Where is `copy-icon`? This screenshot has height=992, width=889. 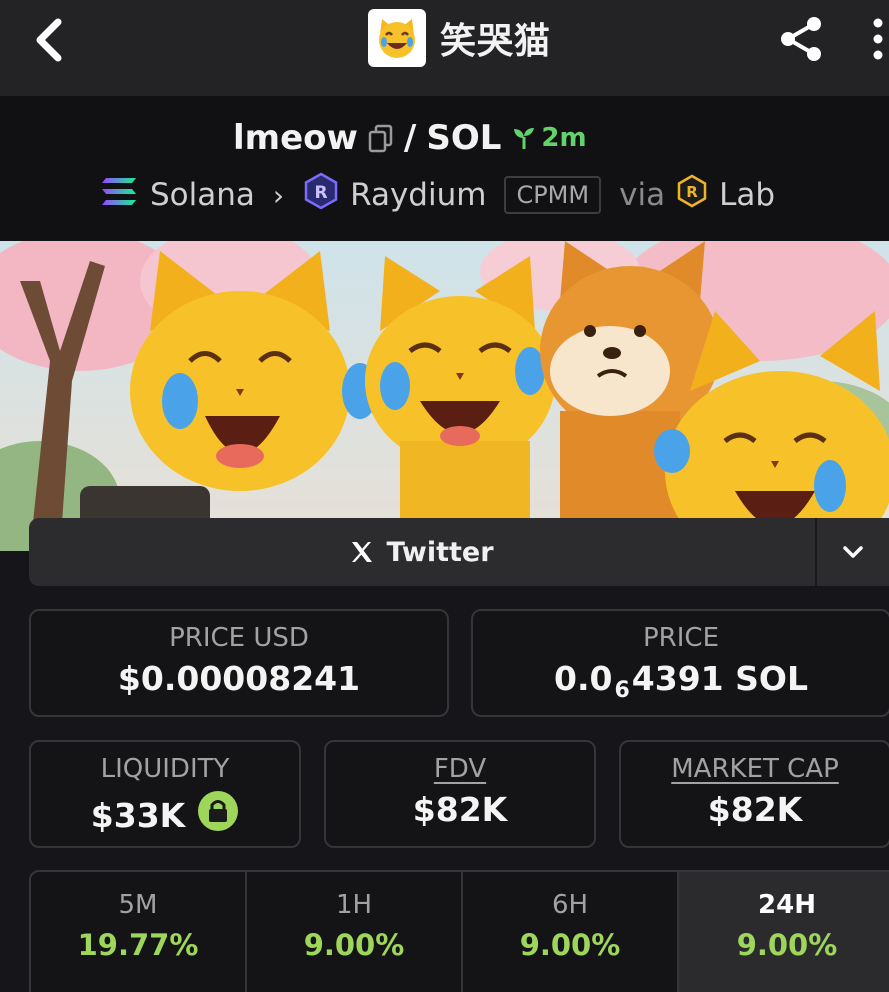 copy-icon is located at coordinates (381, 138).